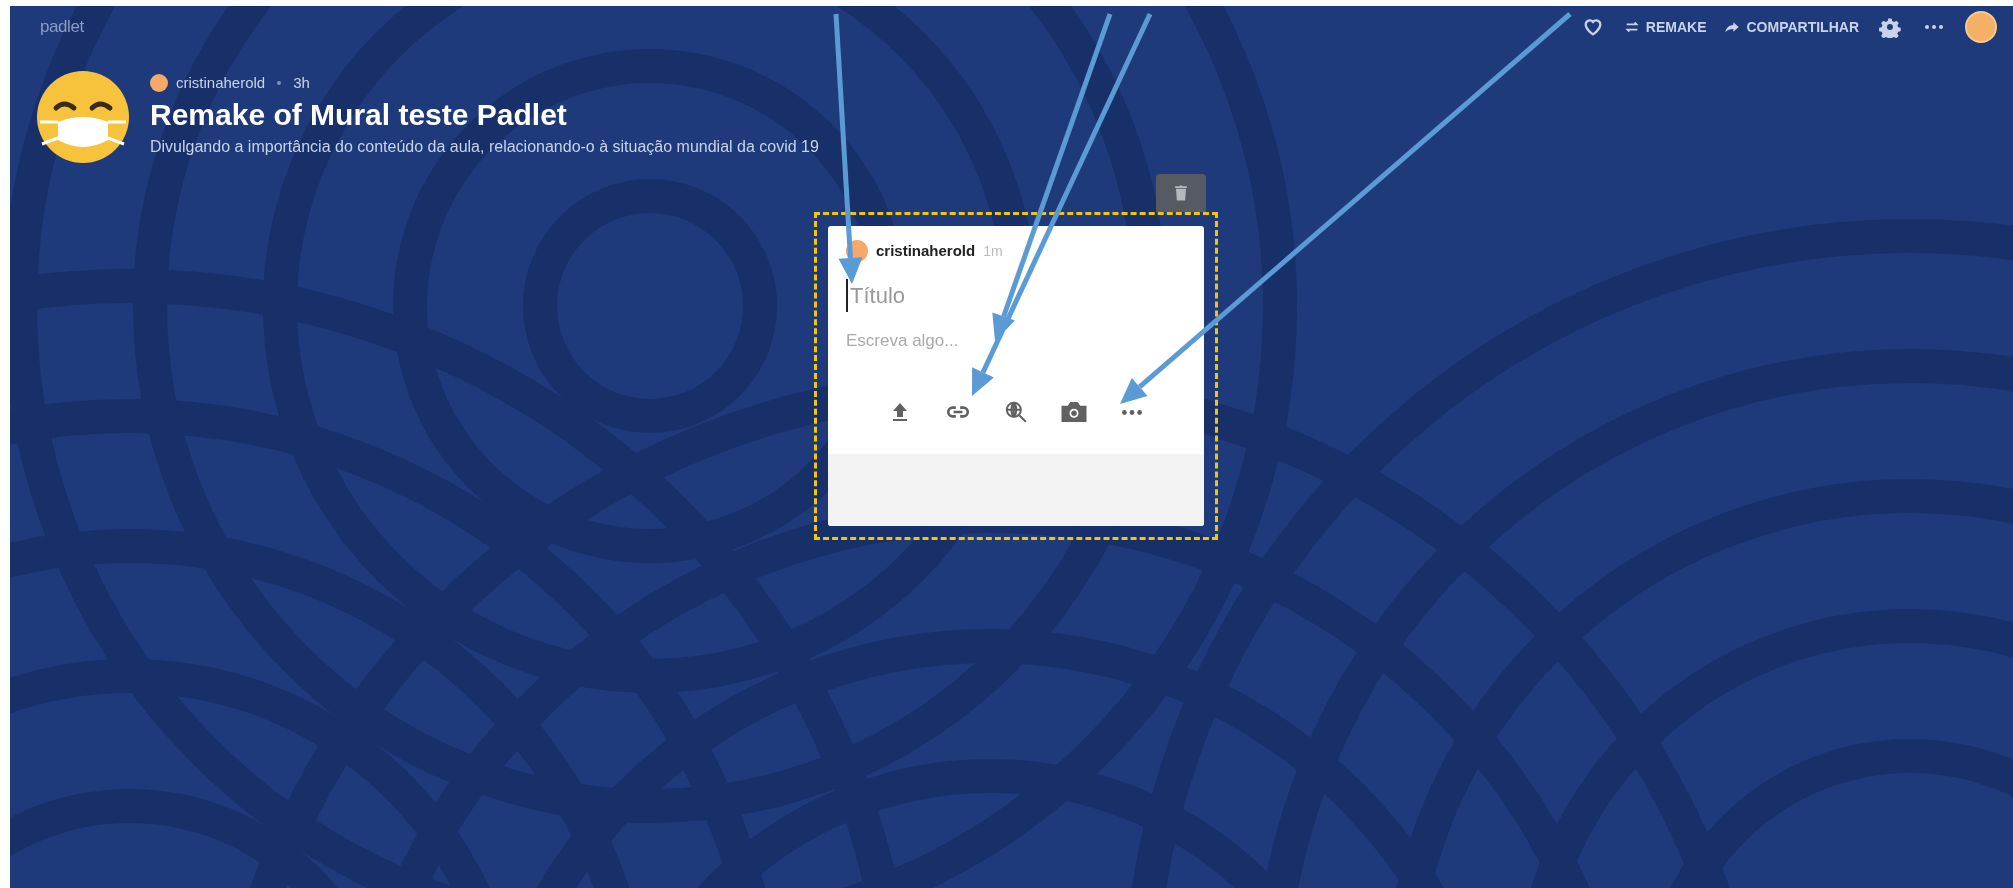  I want to click on title-field: Título, so click(1016, 295).